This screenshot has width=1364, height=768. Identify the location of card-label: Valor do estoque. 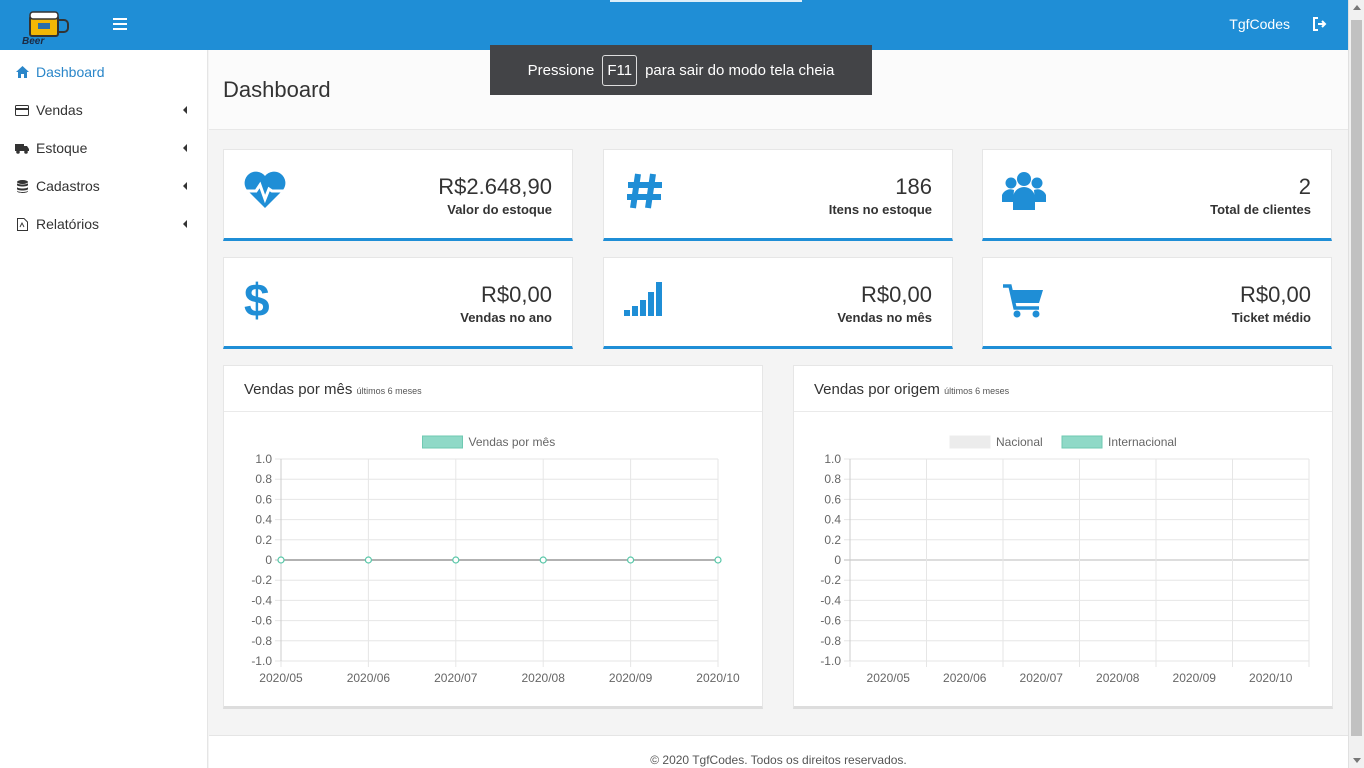
(499, 209).